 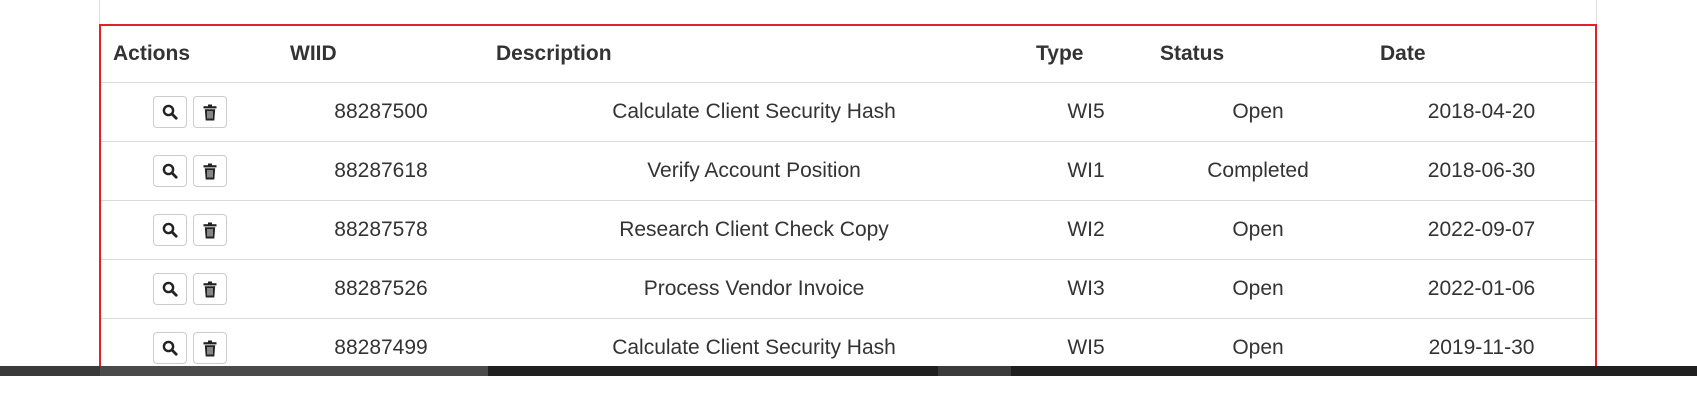 I want to click on cell-wiid: 88287500, so click(x=381, y=112).